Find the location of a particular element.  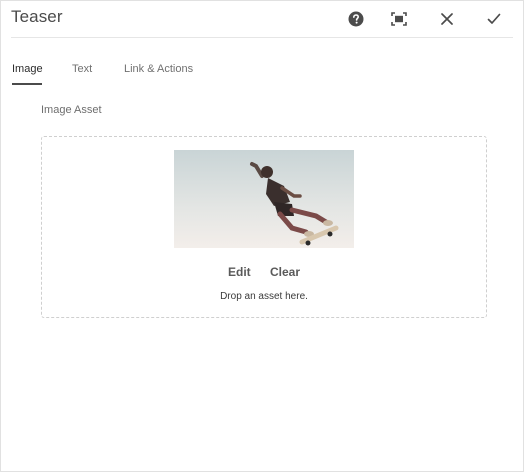

done-button is located at coordinates (494, 19).